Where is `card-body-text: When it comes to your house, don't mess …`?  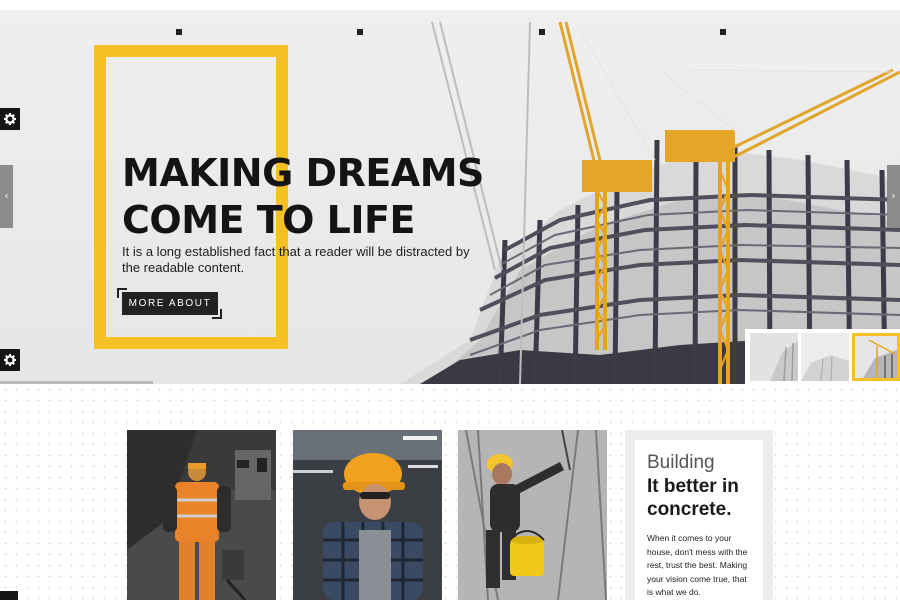
card-body-text: When it comes to your house, don't mess … is located at coordinates (697, 565).